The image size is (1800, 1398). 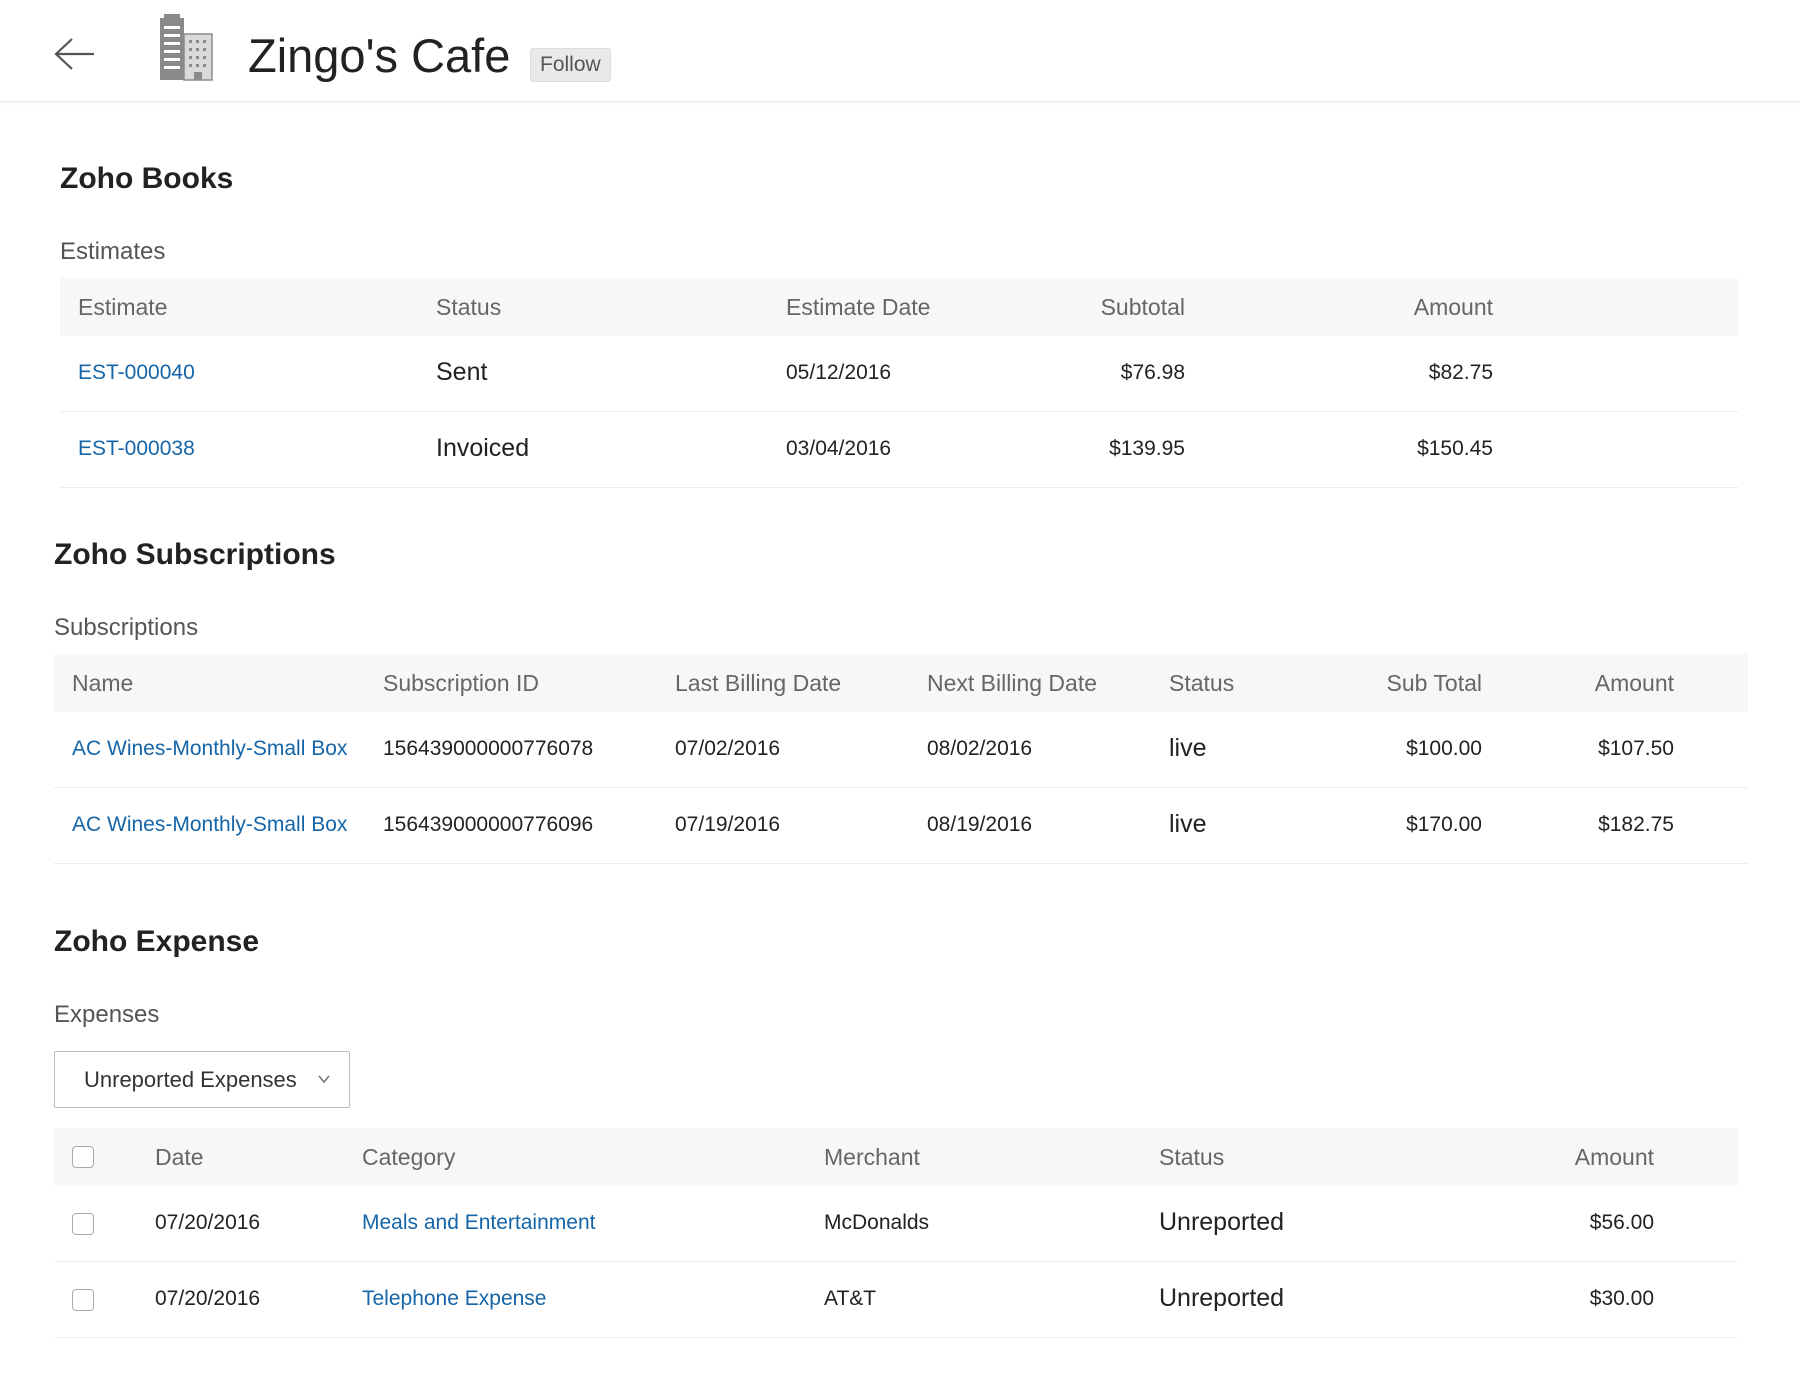 What do you see at coordinates (83, 1157) in the screenshot?
I see `select-all-checkbox` at bounding box center [83, 1157].